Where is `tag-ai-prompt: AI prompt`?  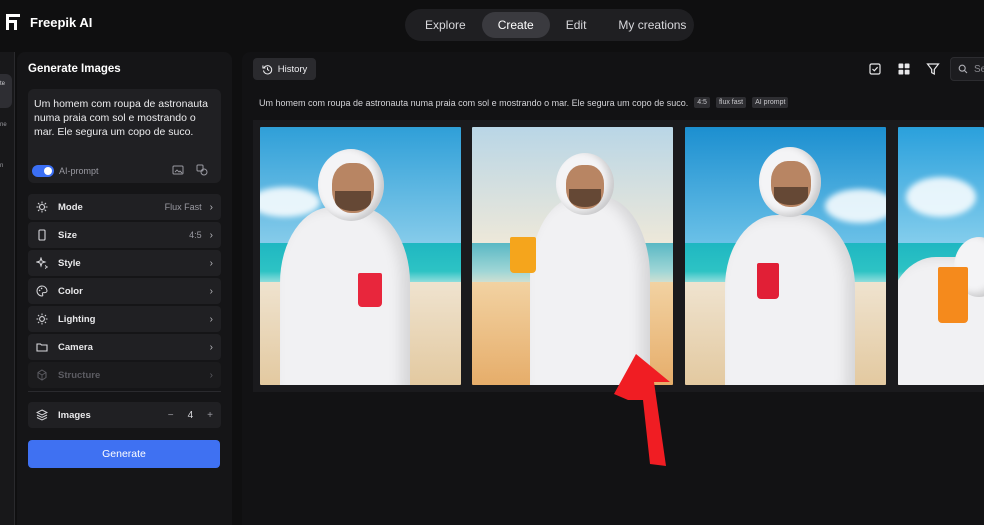 tag-ai-prompt: AI prompt is located at coordinates (770, 102).